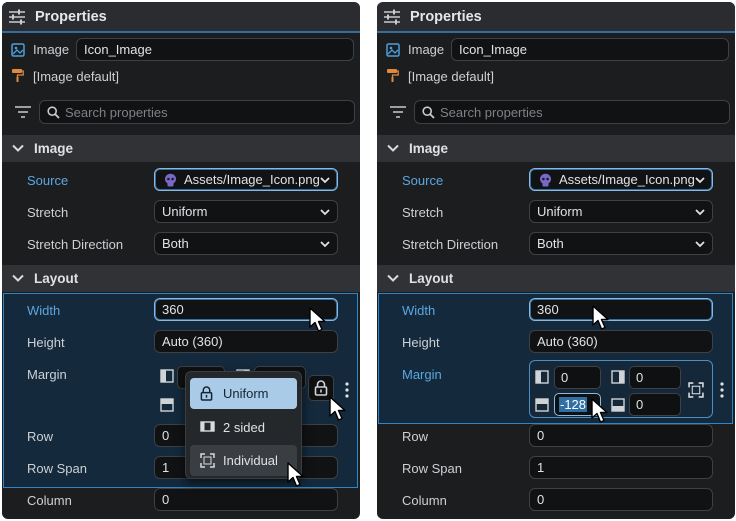  What do you see at coordinates (621, 467) in the screenshot?
I see `row-span-input: 1` at bounding box center [621, 467].